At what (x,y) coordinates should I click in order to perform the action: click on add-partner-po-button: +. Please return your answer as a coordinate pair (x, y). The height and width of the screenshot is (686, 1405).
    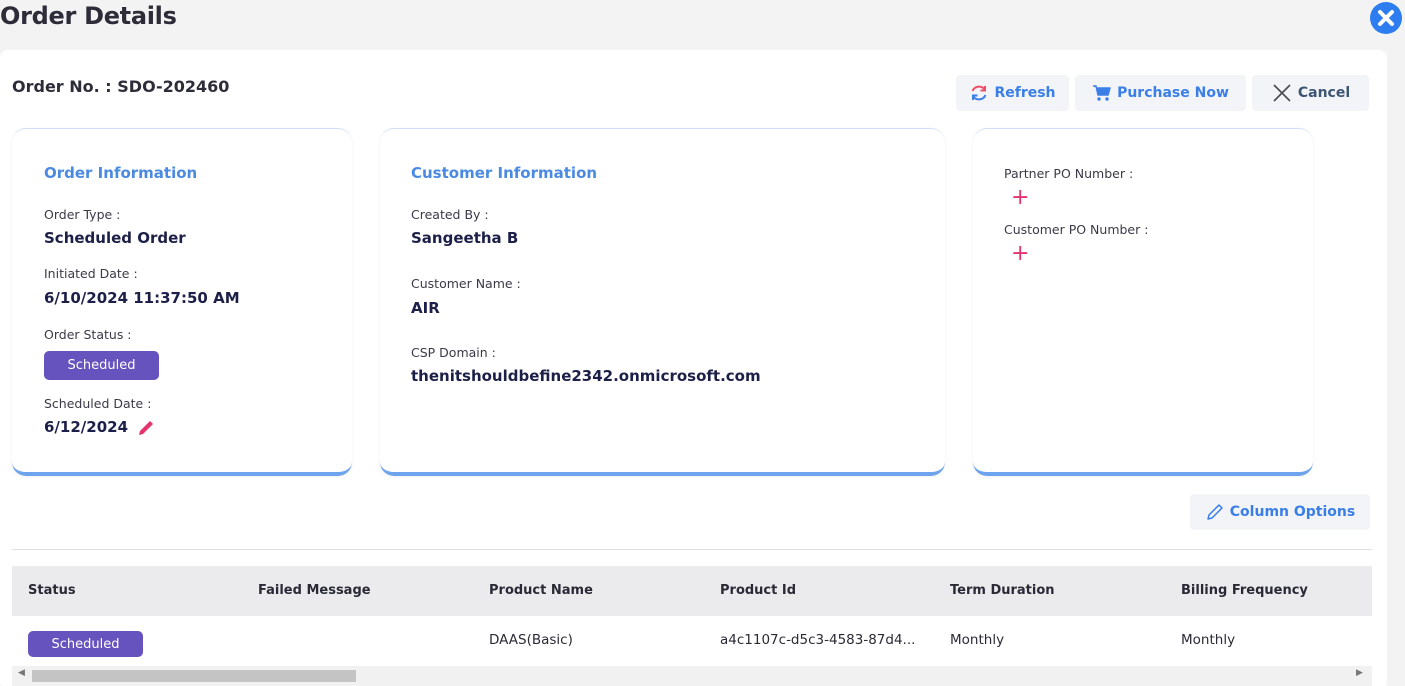
    Looking at the image, I should click on (1020, 198).